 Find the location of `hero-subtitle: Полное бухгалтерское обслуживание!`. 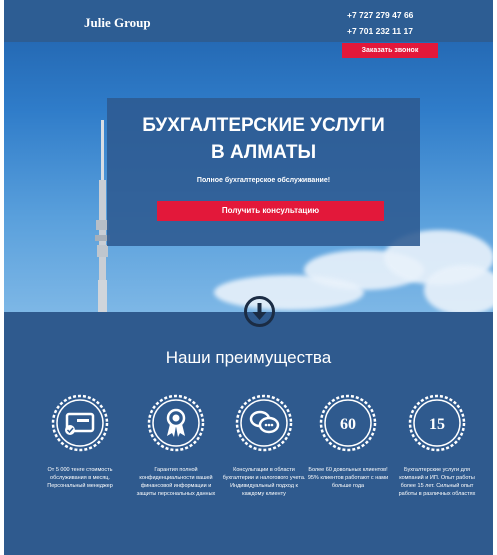

hero-subtitle: Полное бухгалтерское обслуживание! is located at coordinates (263, 180).